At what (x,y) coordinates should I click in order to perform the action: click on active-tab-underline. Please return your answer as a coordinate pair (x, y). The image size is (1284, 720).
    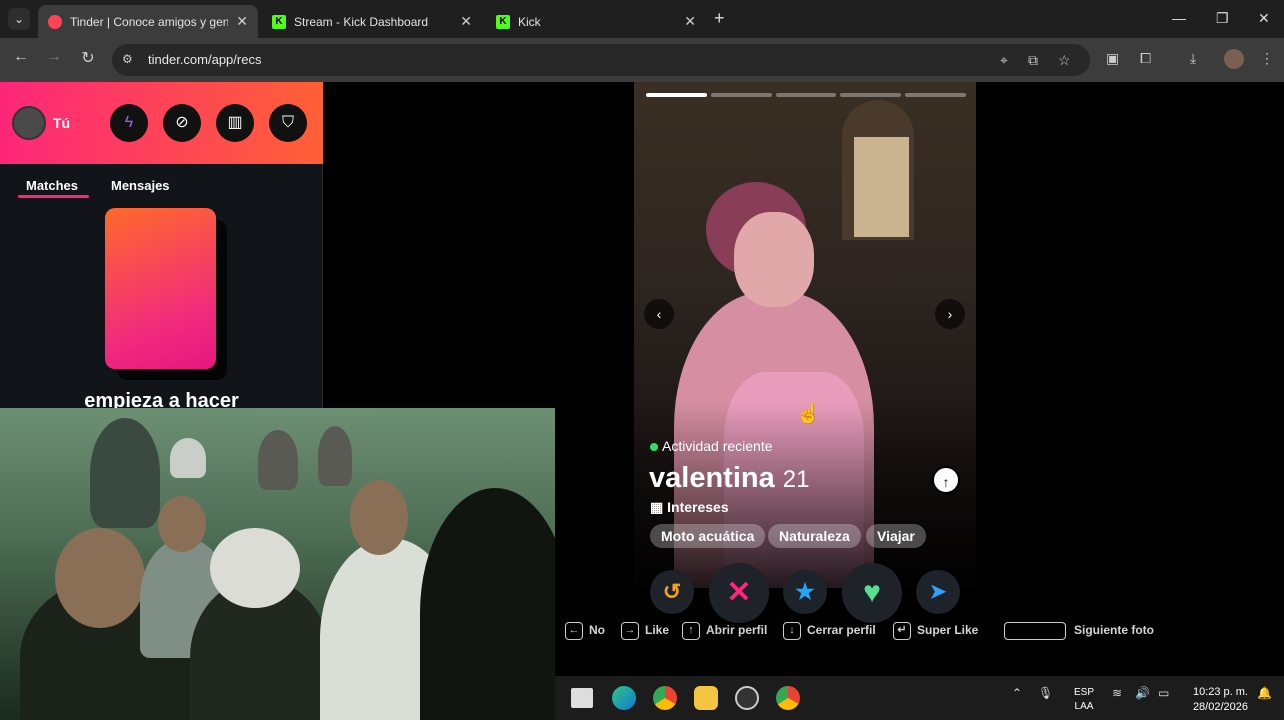
    Looking at the image, I should click on (53, 196).